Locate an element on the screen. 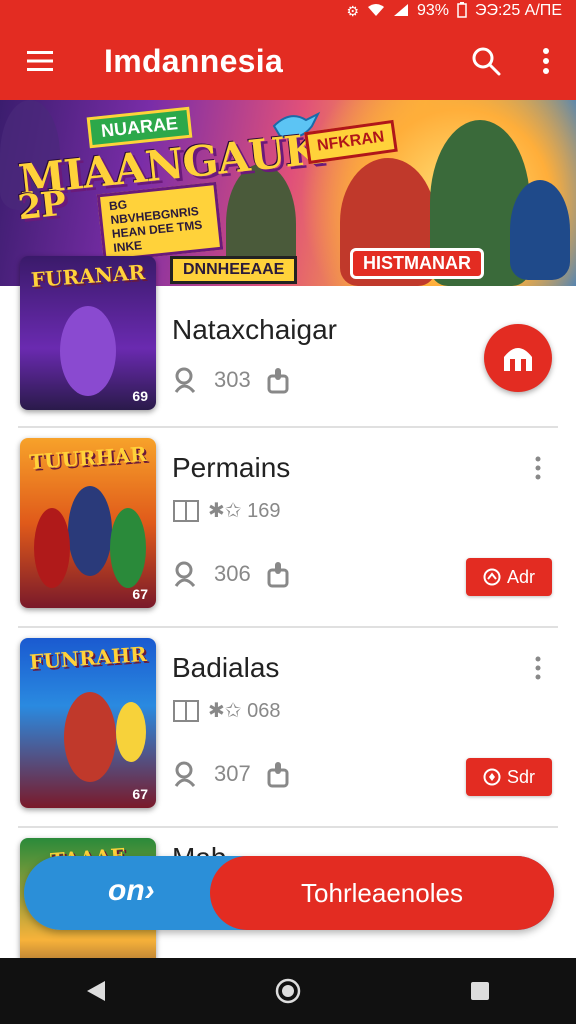 This screenshot has width=576, height=1024. nav-home-button is located at coordinates (288, 991).